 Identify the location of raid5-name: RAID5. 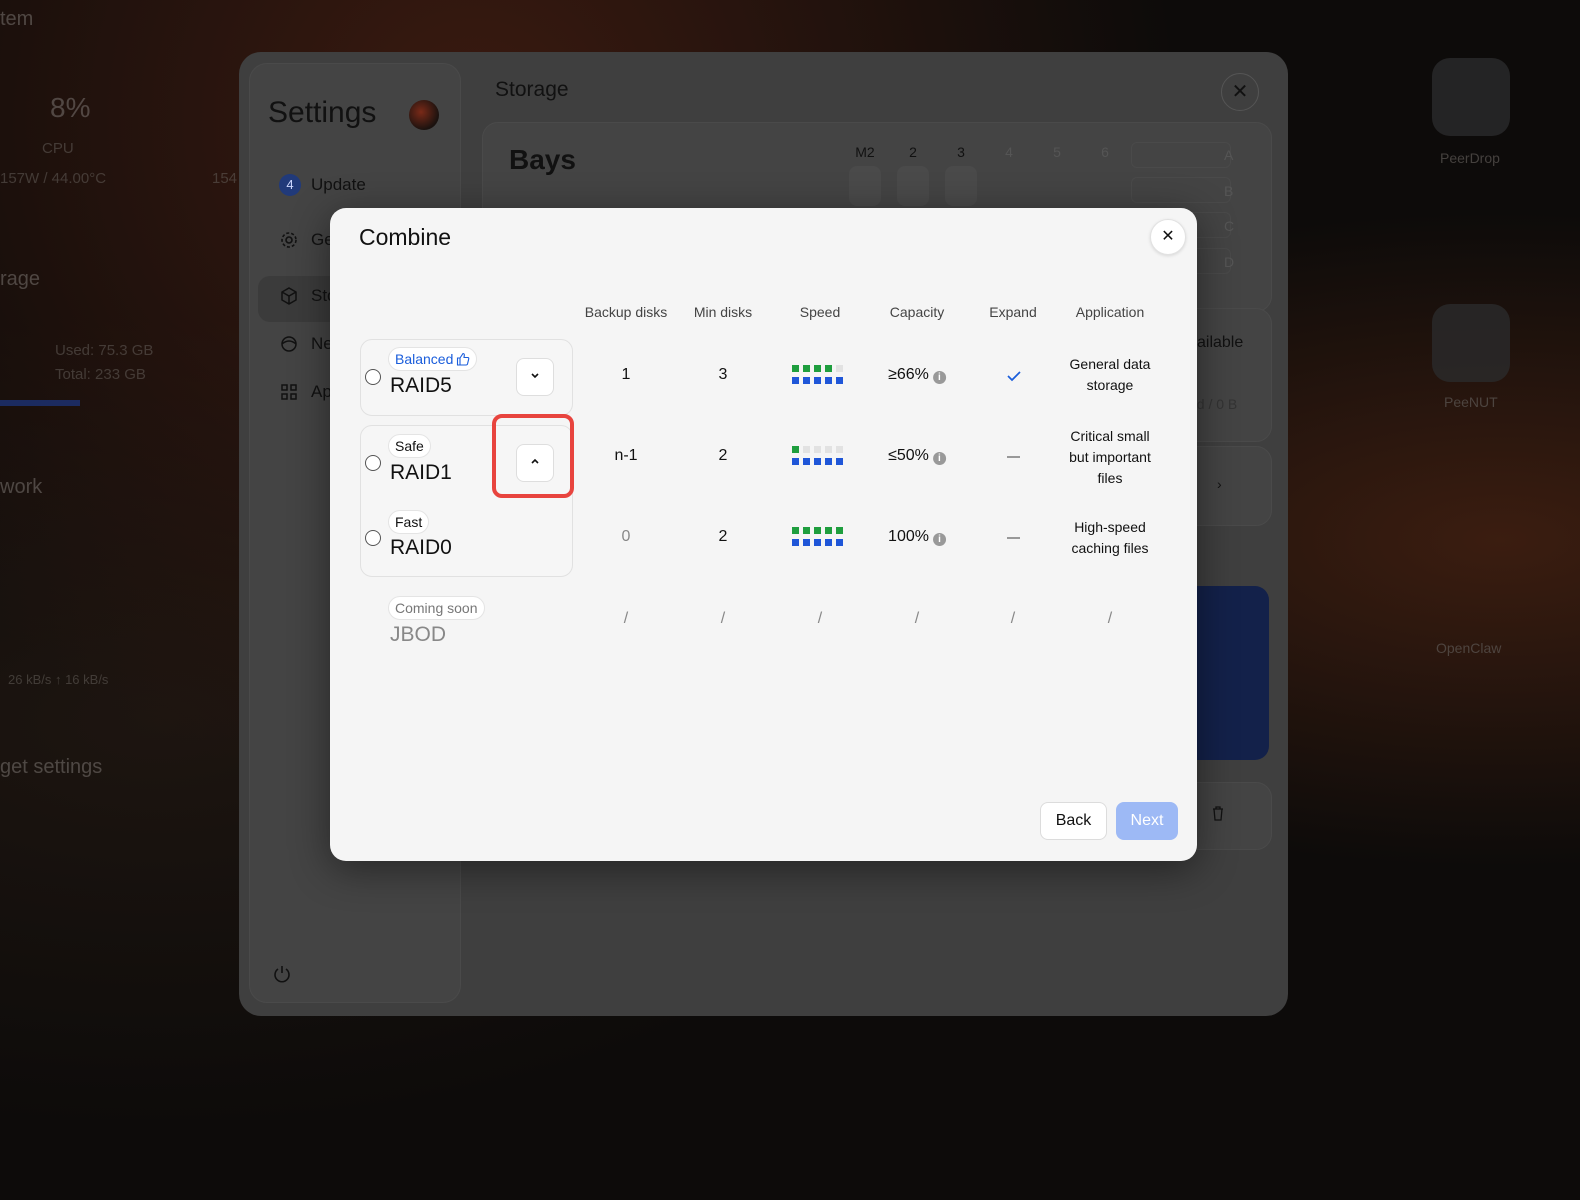
(421, 385).